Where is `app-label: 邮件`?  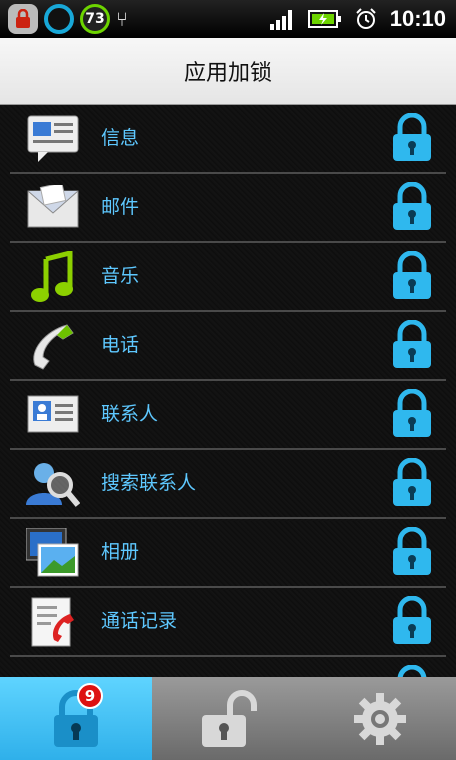 app-label: 邮件 is located at coordinates (120, 207).